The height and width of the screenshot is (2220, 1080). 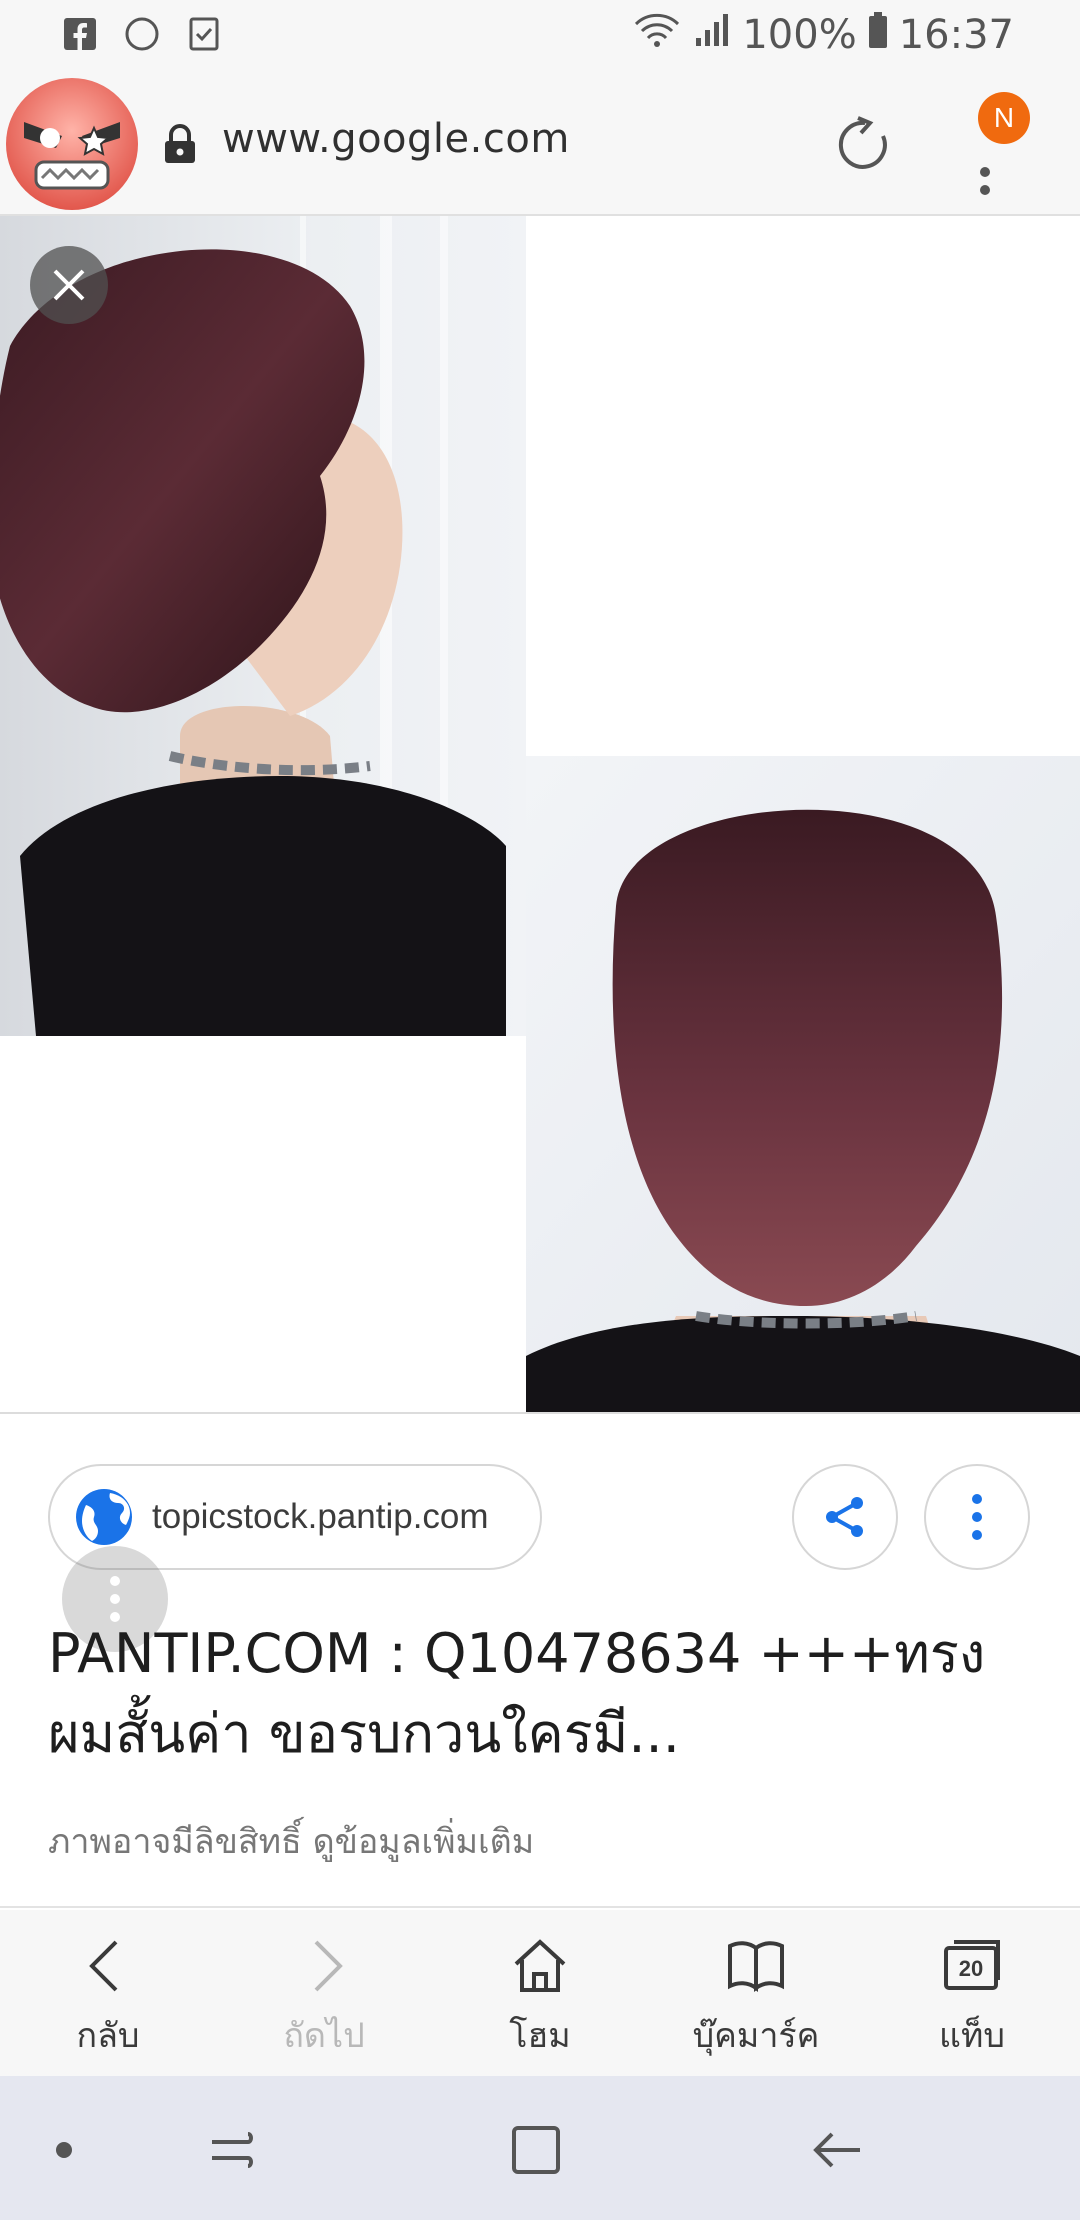 What do you see at coordinates (865, 145) in the screenshot?
I see `reload-icon` at bounding box center [865, 145].